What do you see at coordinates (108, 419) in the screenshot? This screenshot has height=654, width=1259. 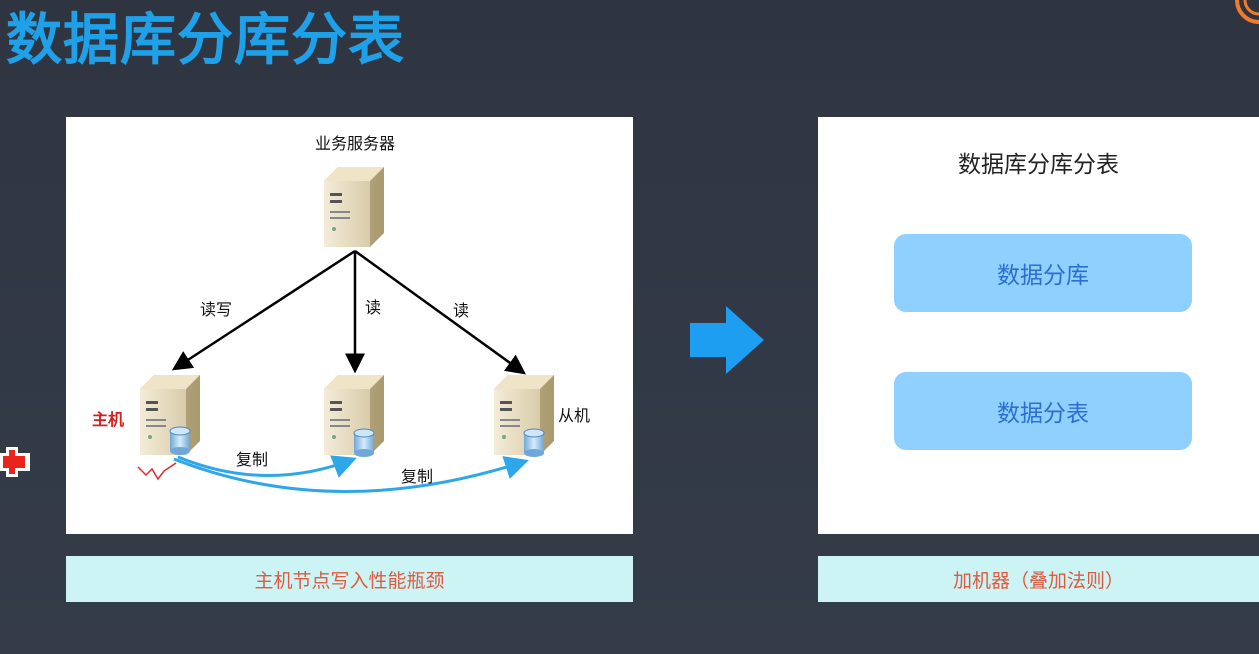 I see `master-label: 主机` at bounding box center [108, 419].